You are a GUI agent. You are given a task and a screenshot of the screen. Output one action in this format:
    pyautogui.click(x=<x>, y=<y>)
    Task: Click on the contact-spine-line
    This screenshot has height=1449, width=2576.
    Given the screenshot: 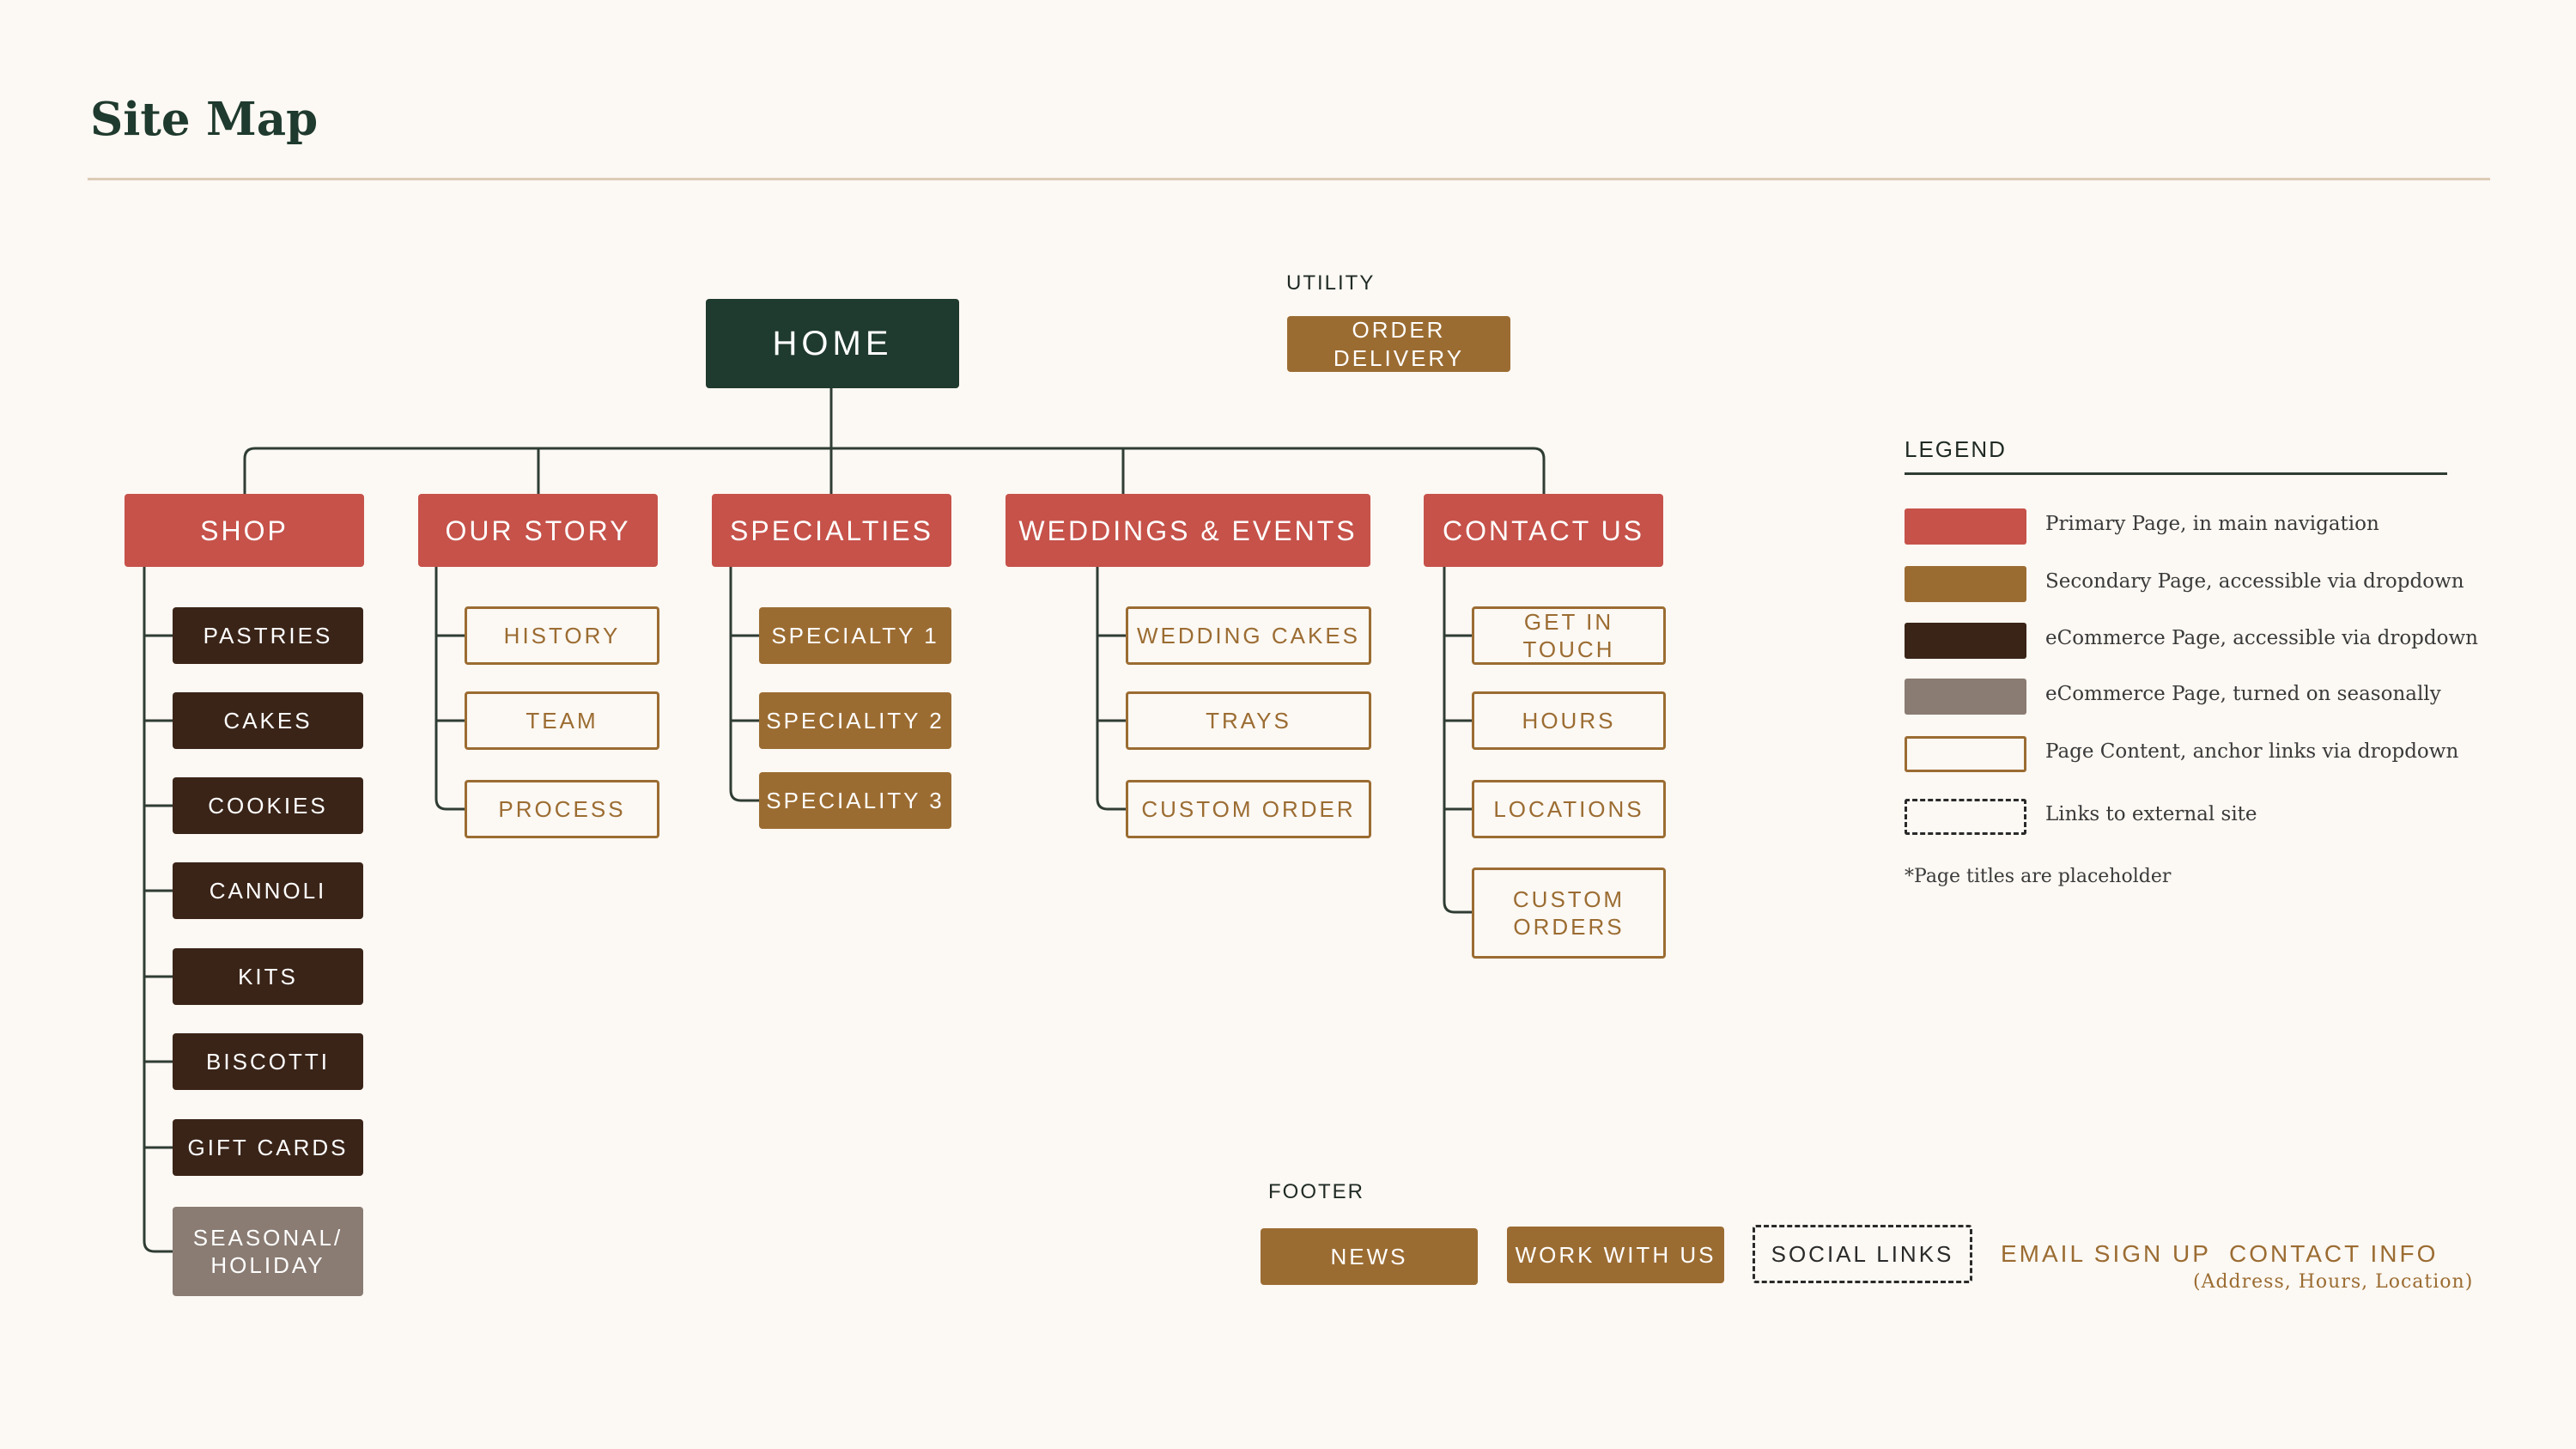 What is the action you would take?
    pyautogui.click(x=1458, y=740)
    